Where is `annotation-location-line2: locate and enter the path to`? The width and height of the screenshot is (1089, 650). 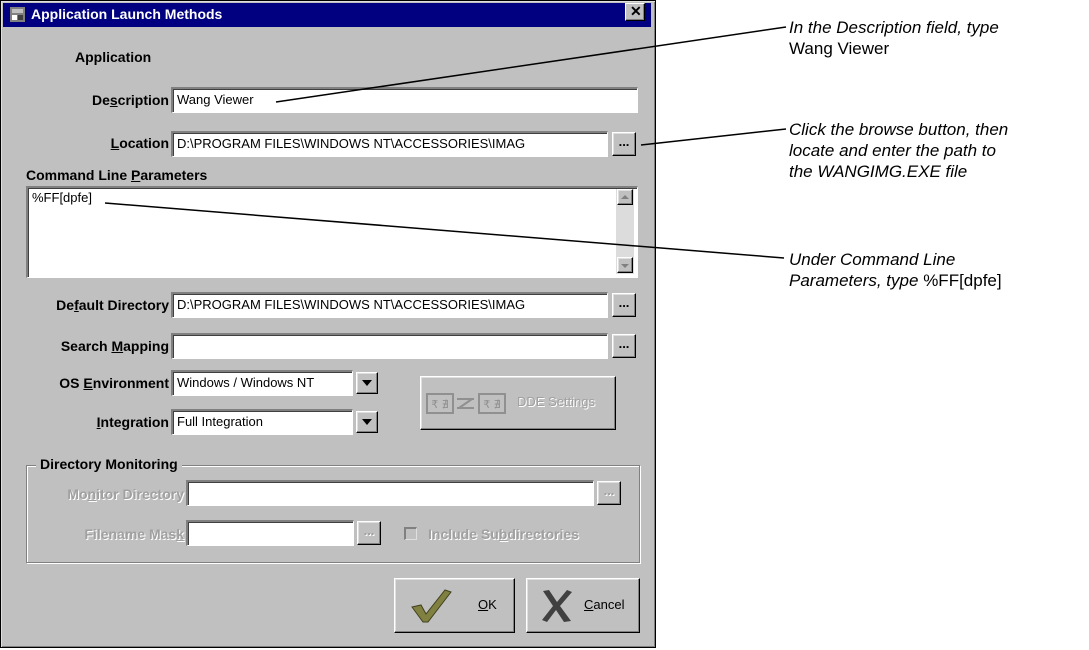 annotation-location-line2: locate and enter the path to is located at coordinates (892, 150).